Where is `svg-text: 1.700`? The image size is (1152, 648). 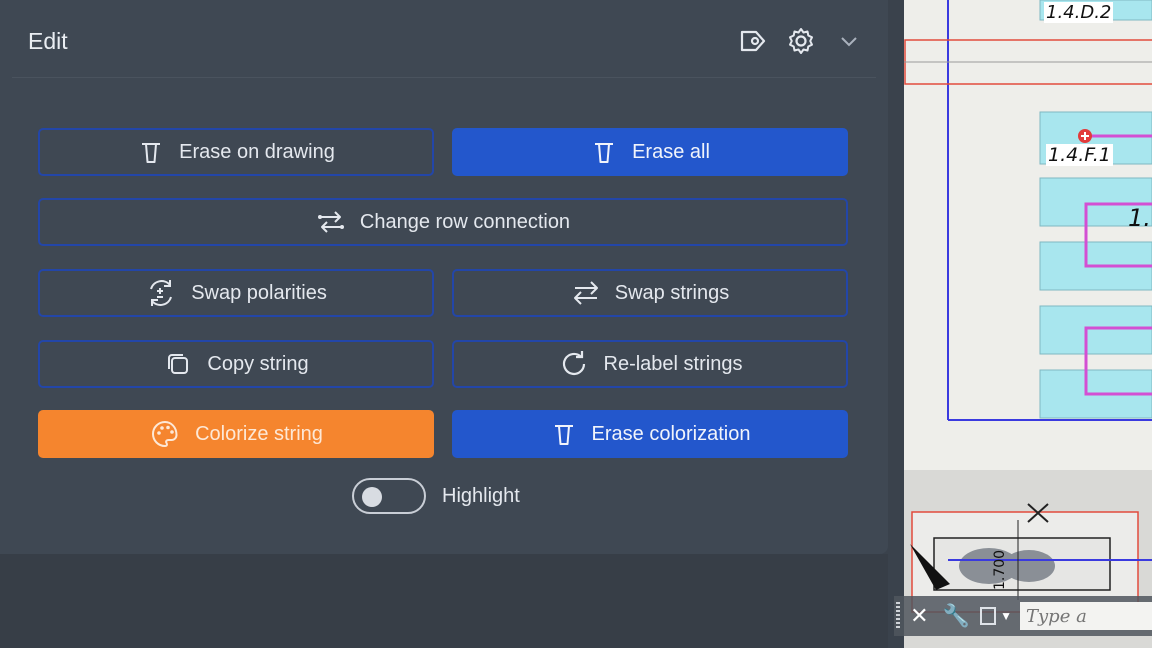 svg-text: 1.700 is located at coordinates (1000, 570).